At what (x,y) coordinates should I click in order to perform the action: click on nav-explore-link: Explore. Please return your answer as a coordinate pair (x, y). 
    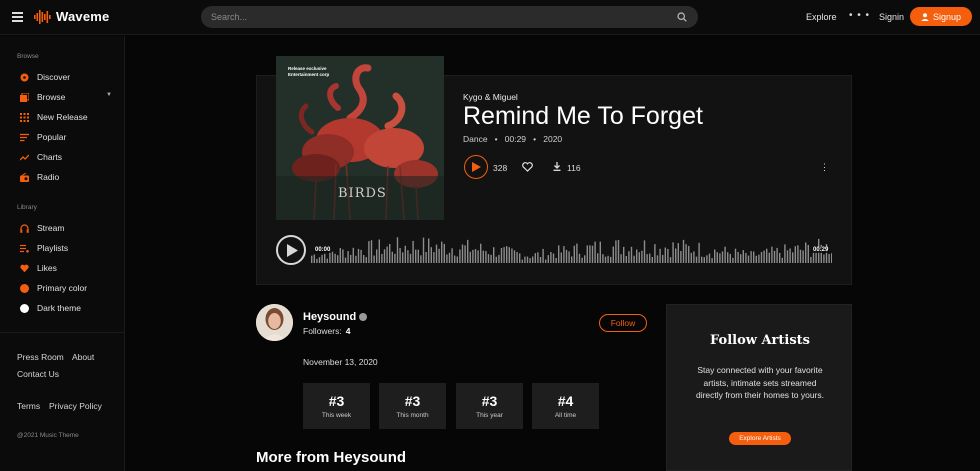
    Looking at the image, I should click on (821, 17).